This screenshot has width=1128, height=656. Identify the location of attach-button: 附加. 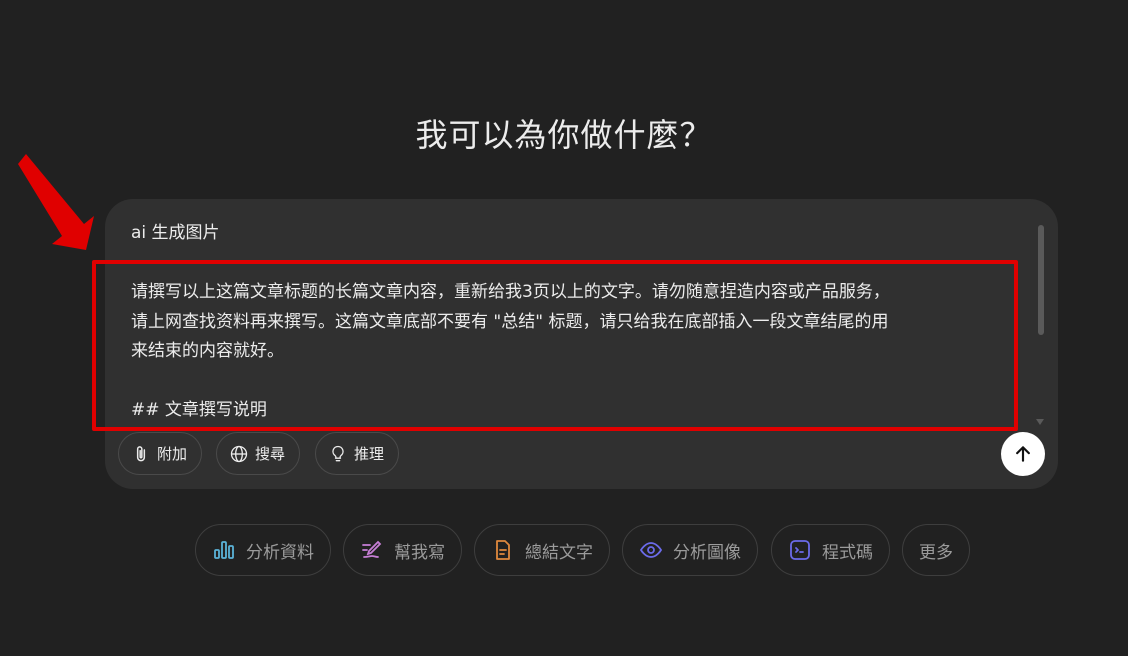
(160, 453).